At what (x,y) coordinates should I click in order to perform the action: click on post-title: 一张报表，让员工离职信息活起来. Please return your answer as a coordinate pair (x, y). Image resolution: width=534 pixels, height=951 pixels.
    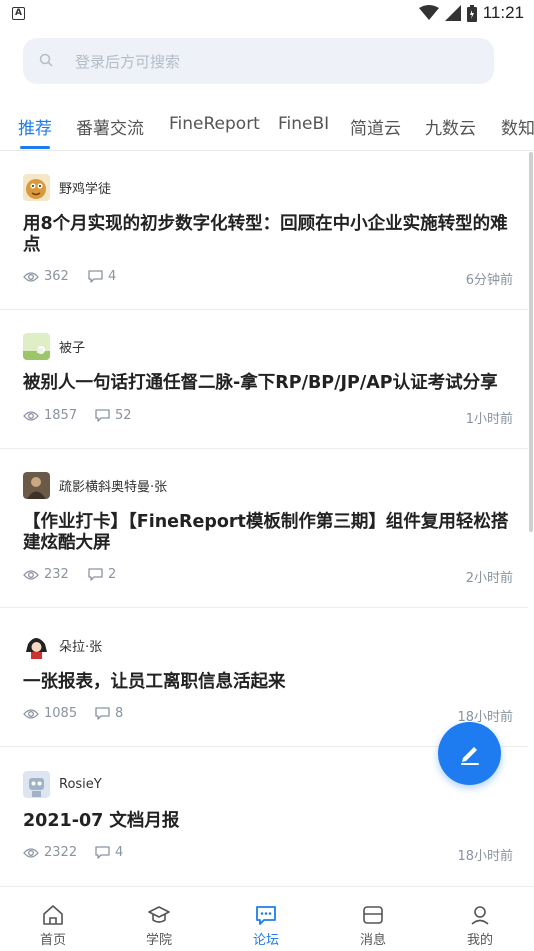
    Looking at the image, I should click on (268, 682).